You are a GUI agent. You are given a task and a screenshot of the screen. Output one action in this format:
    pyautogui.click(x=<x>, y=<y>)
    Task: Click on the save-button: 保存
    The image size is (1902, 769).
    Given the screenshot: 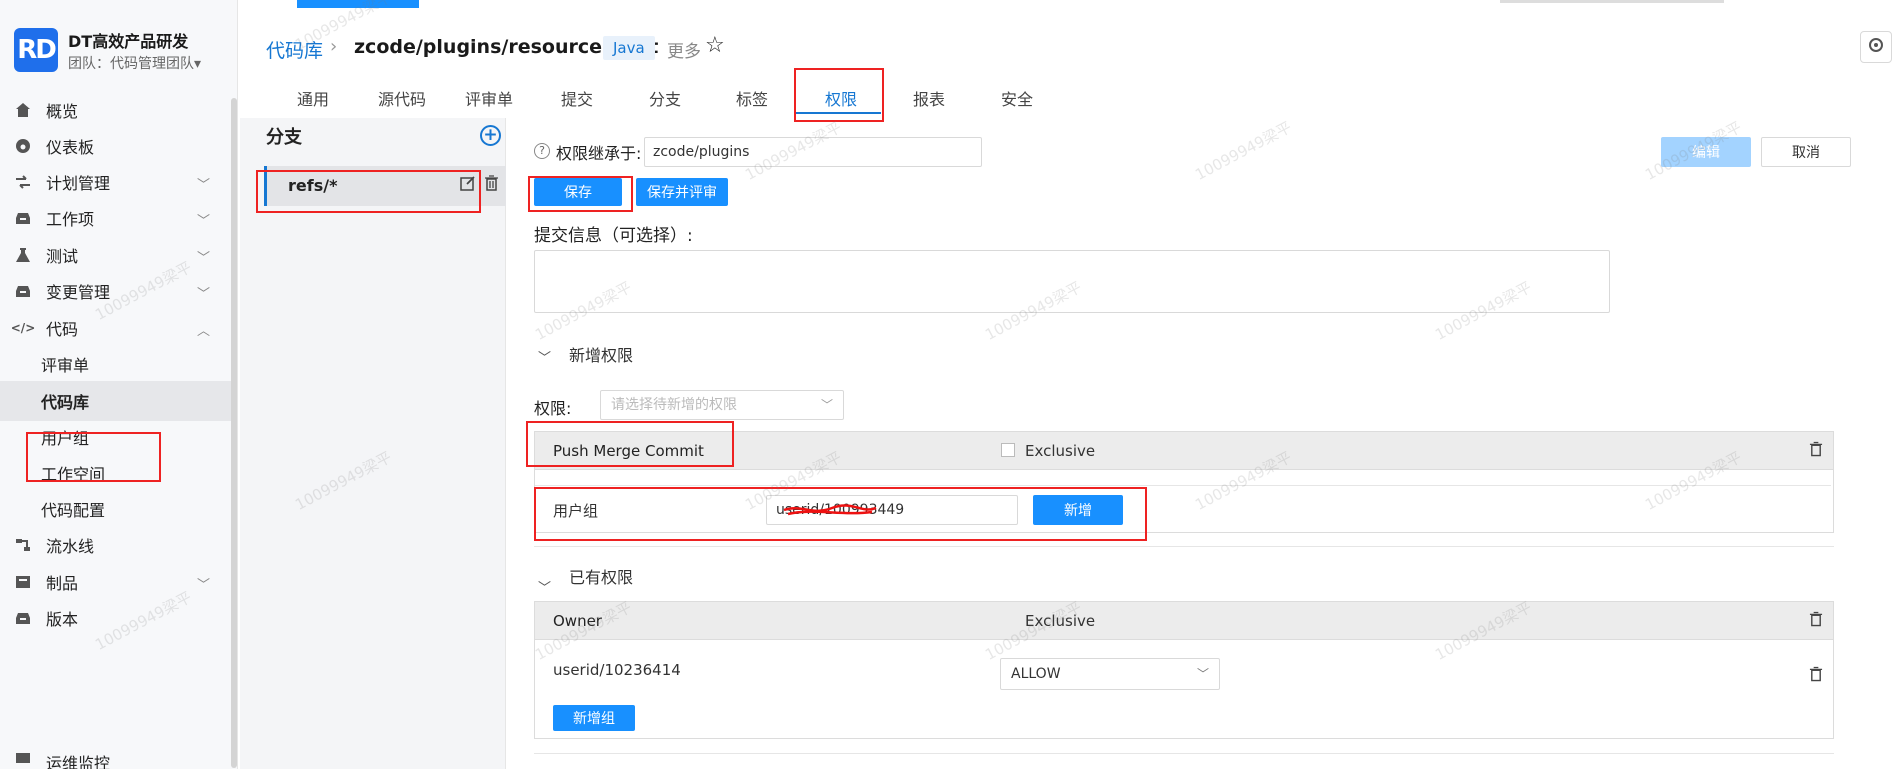 What is the action you would take?
    pyautogui.click(x=578, y=192)
    